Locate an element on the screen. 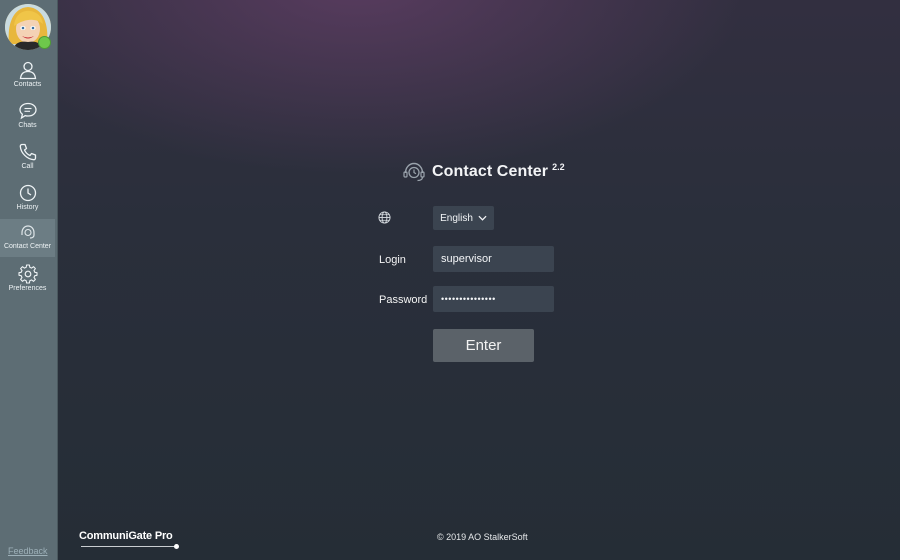 This screenshot has height=560, width=900. login-input: supervisor is located at coordinates (493, 259).